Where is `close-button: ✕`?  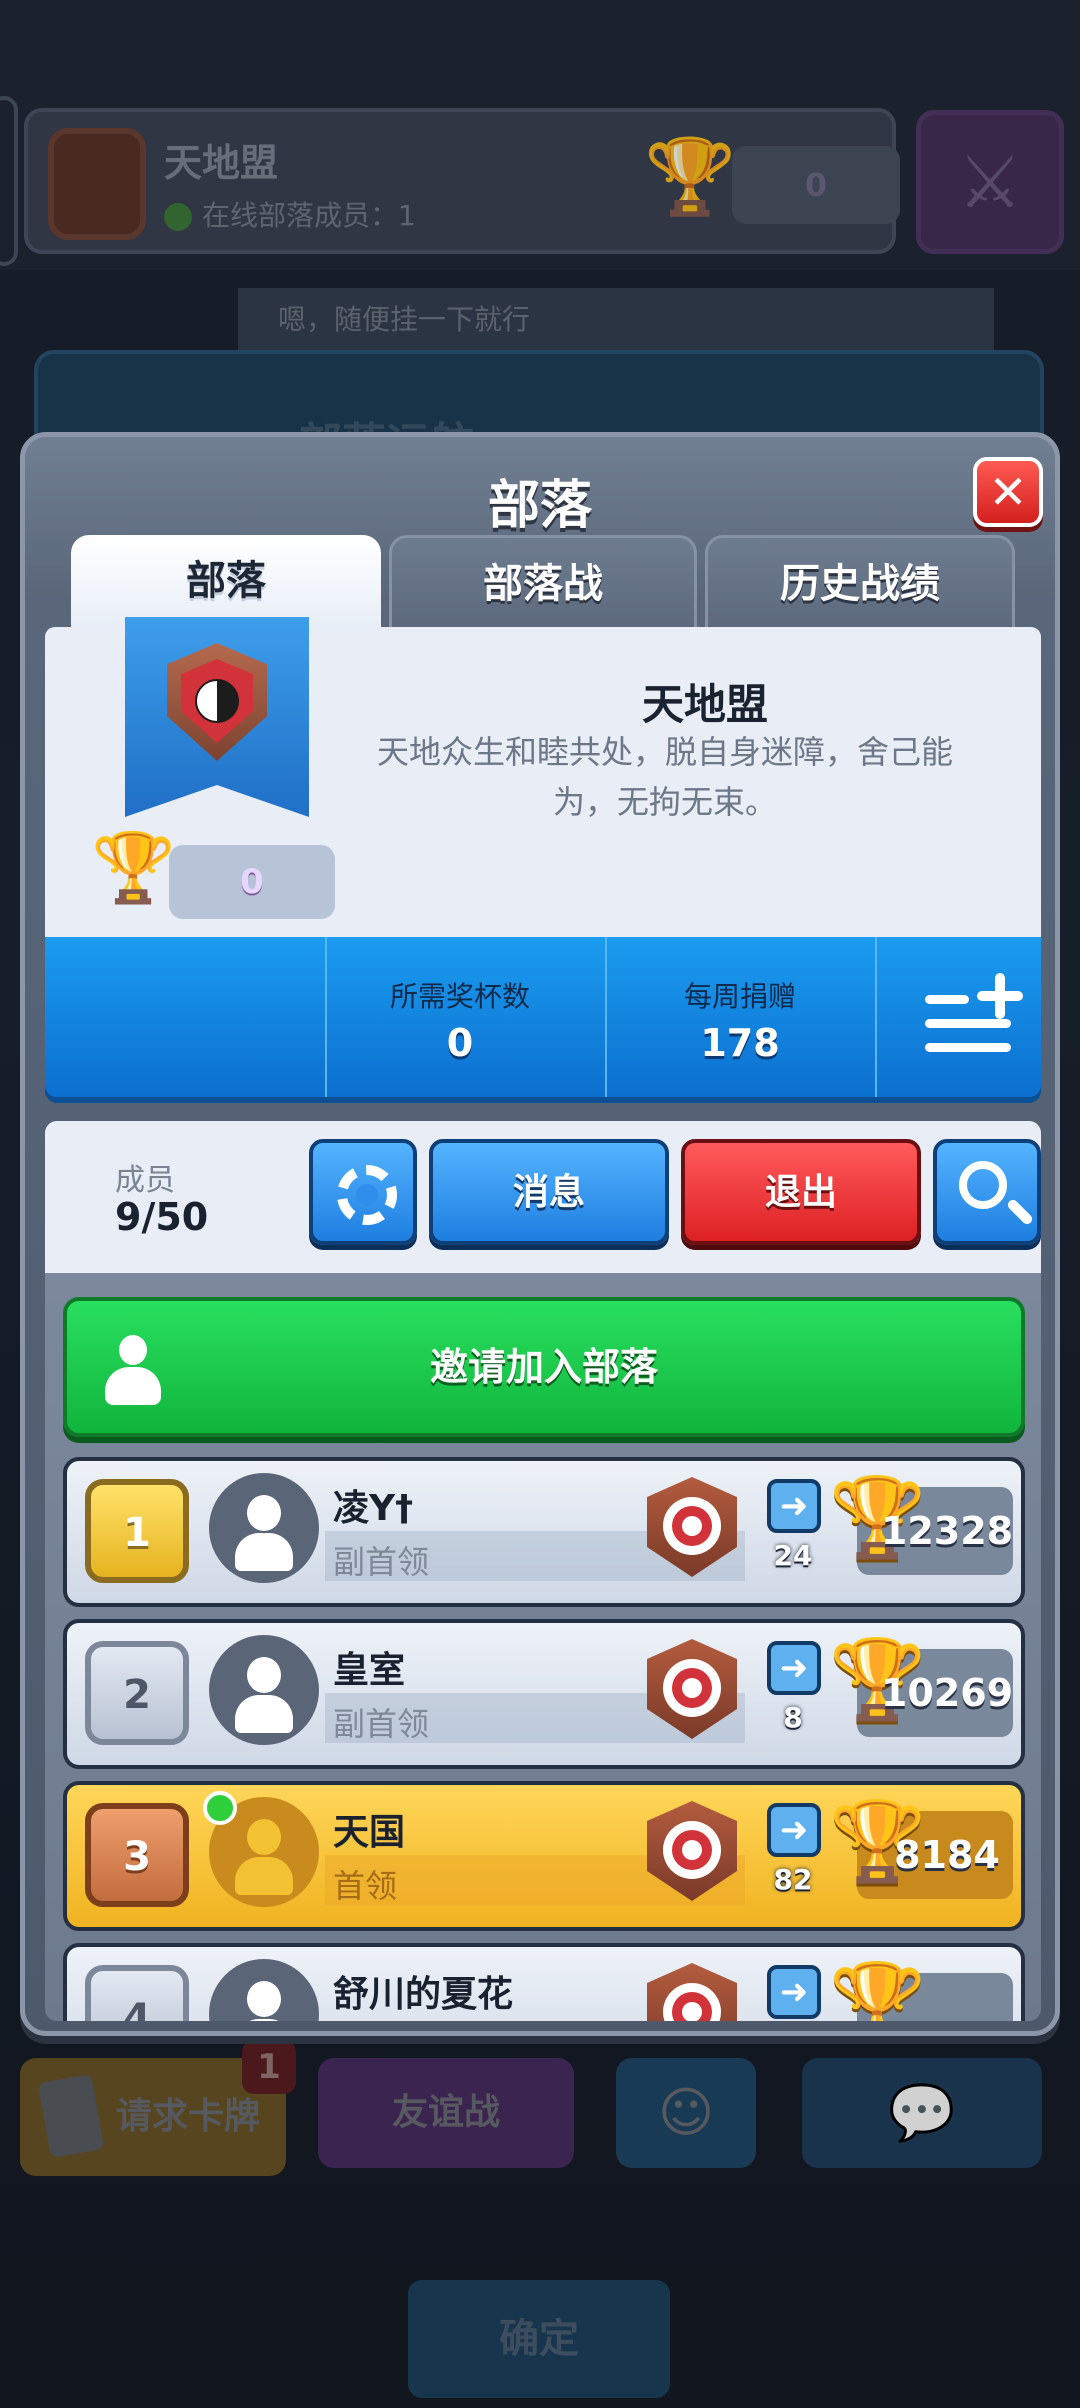 close-button: ✕ is located at coordinates (1008, 492).